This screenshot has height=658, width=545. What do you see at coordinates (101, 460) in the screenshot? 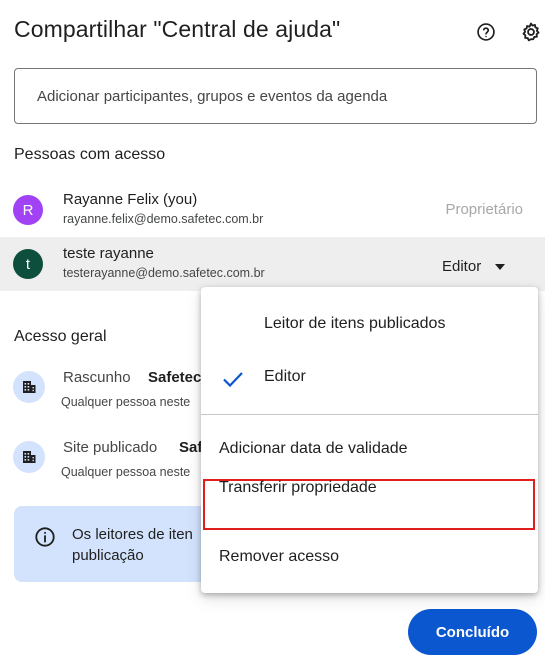
I see `access-row-published: Site publicado Saf Qualquer pessoa neste` at bounding box center [101, 460].